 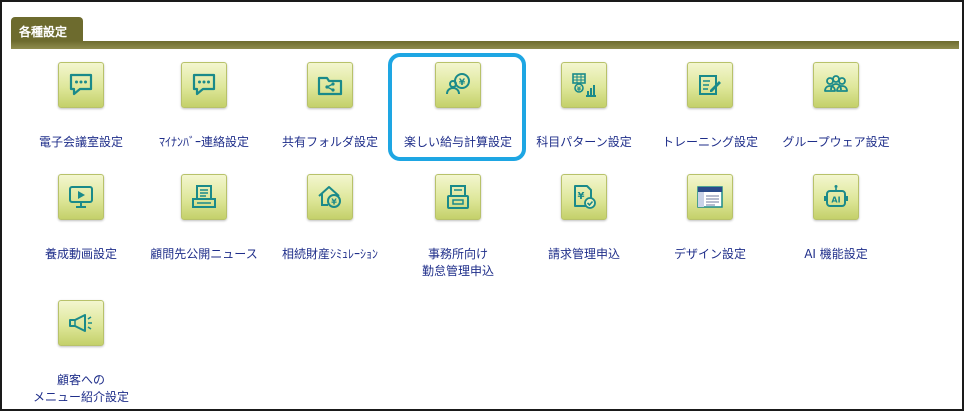 I want to click on item-training-video-settings: 養成動画設定, so click(x=81, y=222).